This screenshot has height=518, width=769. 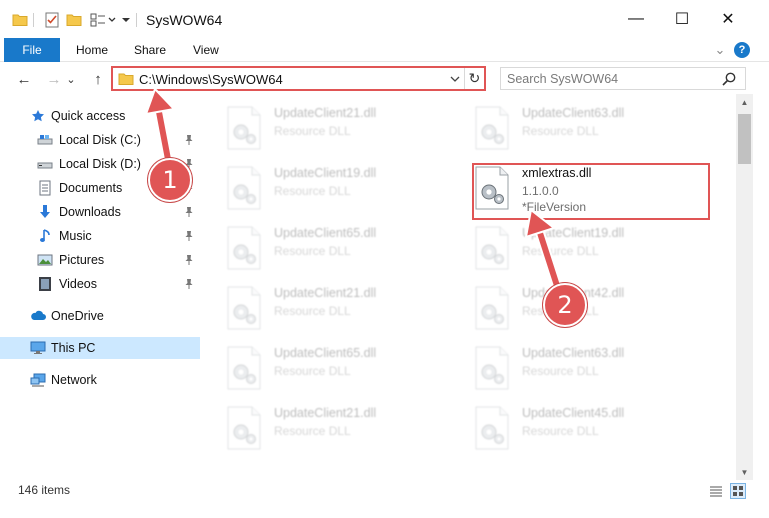 What do you see at coordinates (32, 50) in the screenshot?
I see `tab-file: File` at bounding box center [32, 50].